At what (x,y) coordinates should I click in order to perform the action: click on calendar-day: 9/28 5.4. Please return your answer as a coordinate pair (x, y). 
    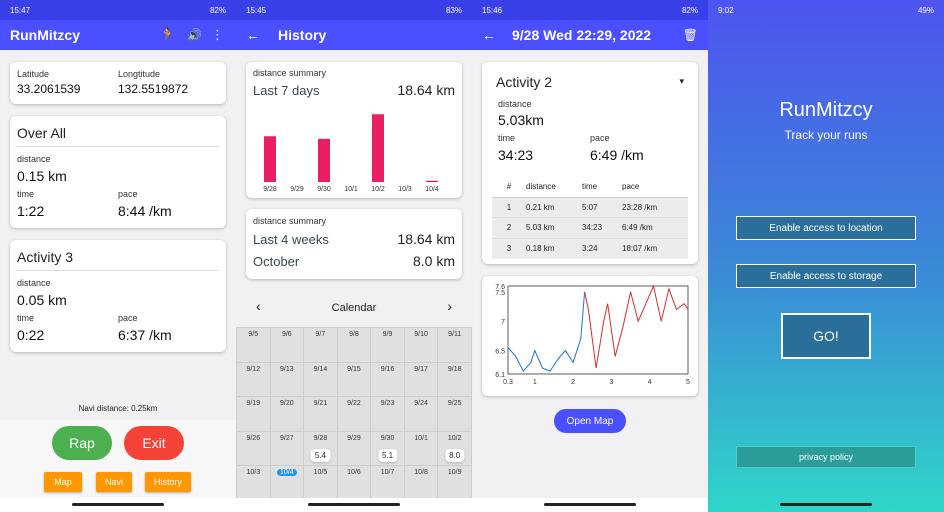
    Looking at the image, I should click on (320, 448).